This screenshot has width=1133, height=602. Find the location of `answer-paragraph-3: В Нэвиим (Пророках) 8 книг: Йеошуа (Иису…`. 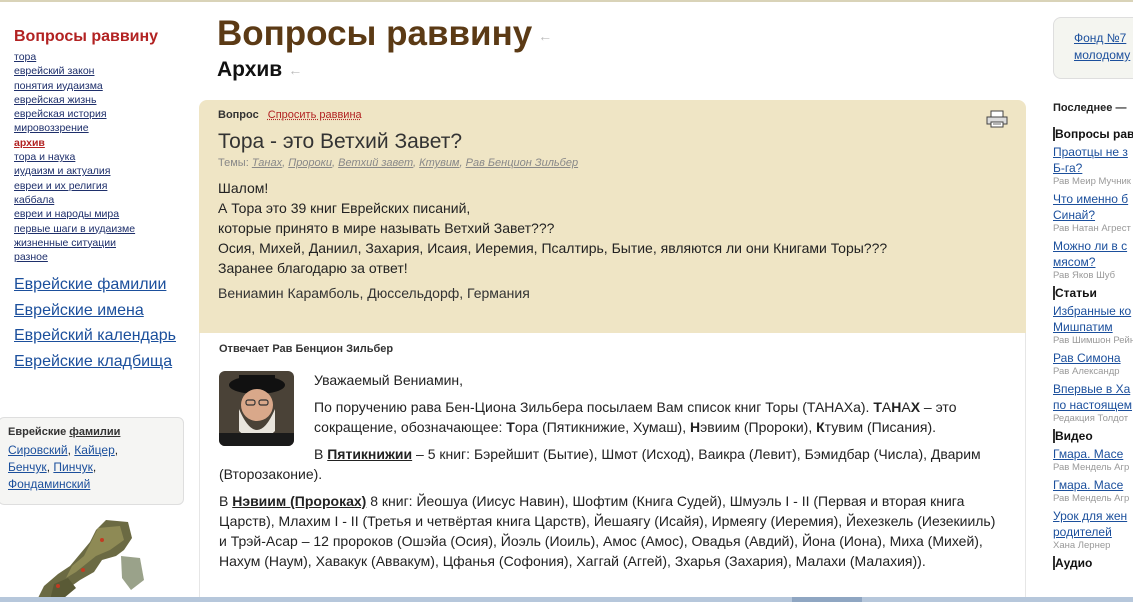

answer-paragraph-3: В Нэвиим (Пророках) 8 книг: Йеошуа (Иису… is located at coordinates (607, 531).